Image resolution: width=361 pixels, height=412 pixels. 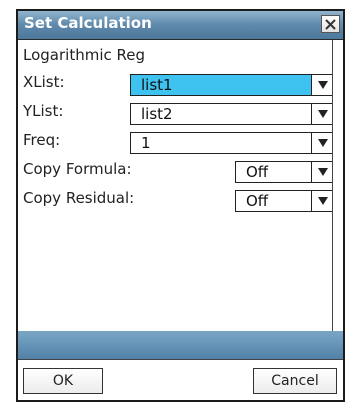 I want to click on copy-residual-select: Off, so click(x=285, y=201).